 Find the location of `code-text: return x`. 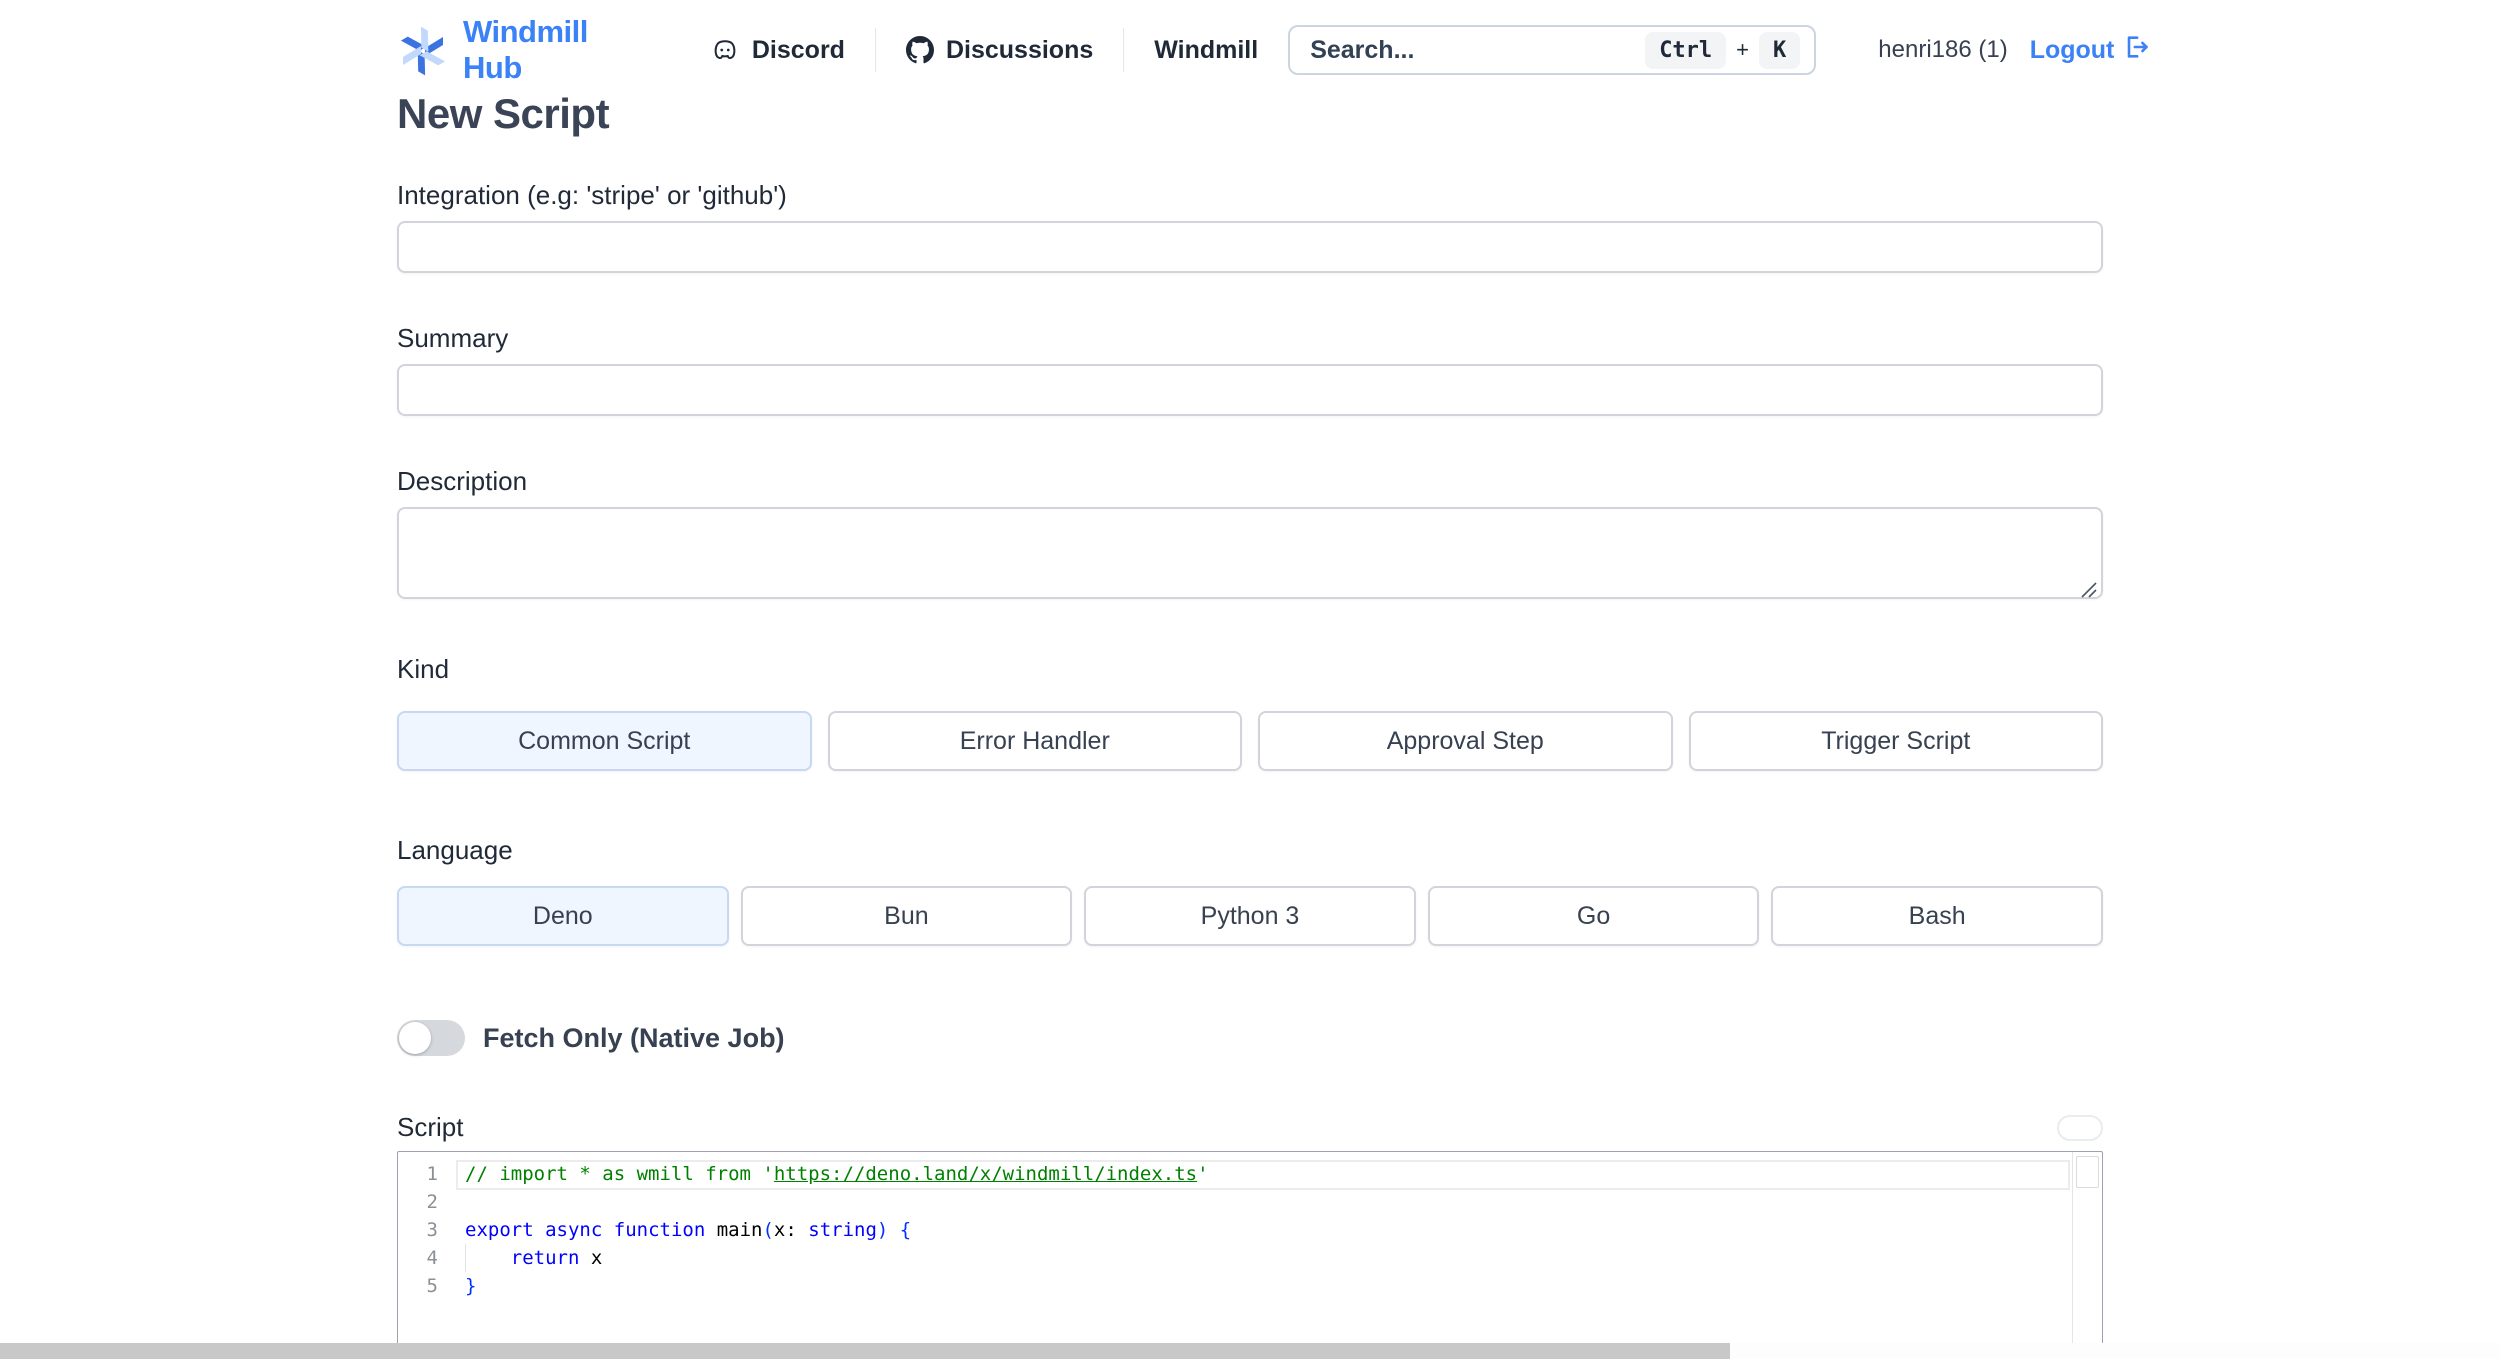

code-text: return x is located at coordinates (556, 1258).